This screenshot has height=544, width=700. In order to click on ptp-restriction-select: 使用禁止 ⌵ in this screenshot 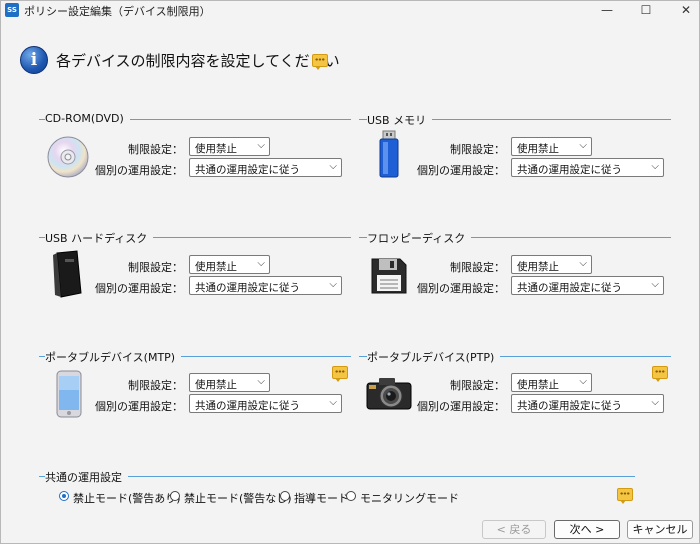, I will do `click(551, 382)`.